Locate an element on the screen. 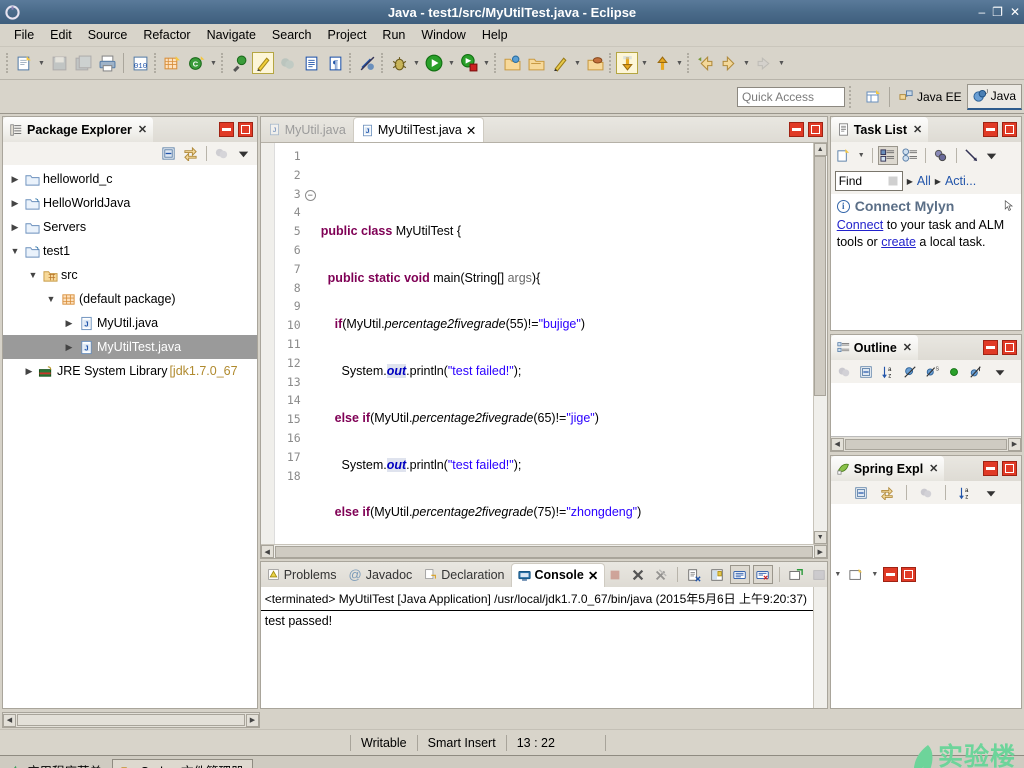 Image resolution: width=1024 pixels, height=768 pixels. quick-access-input: Quick Access is located at coordinates (790, 96).